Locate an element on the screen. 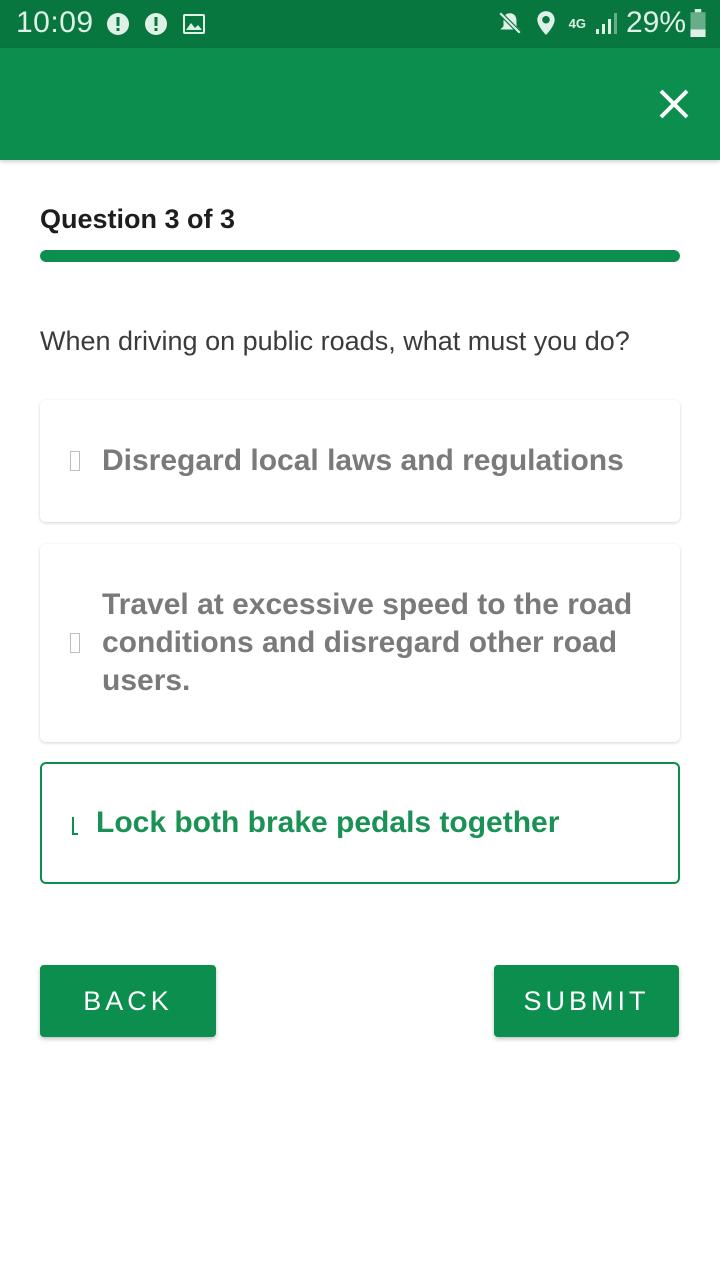 This screenshot has width=720, height=1280. back-button: BACK is located at coordinates (128, 1001).